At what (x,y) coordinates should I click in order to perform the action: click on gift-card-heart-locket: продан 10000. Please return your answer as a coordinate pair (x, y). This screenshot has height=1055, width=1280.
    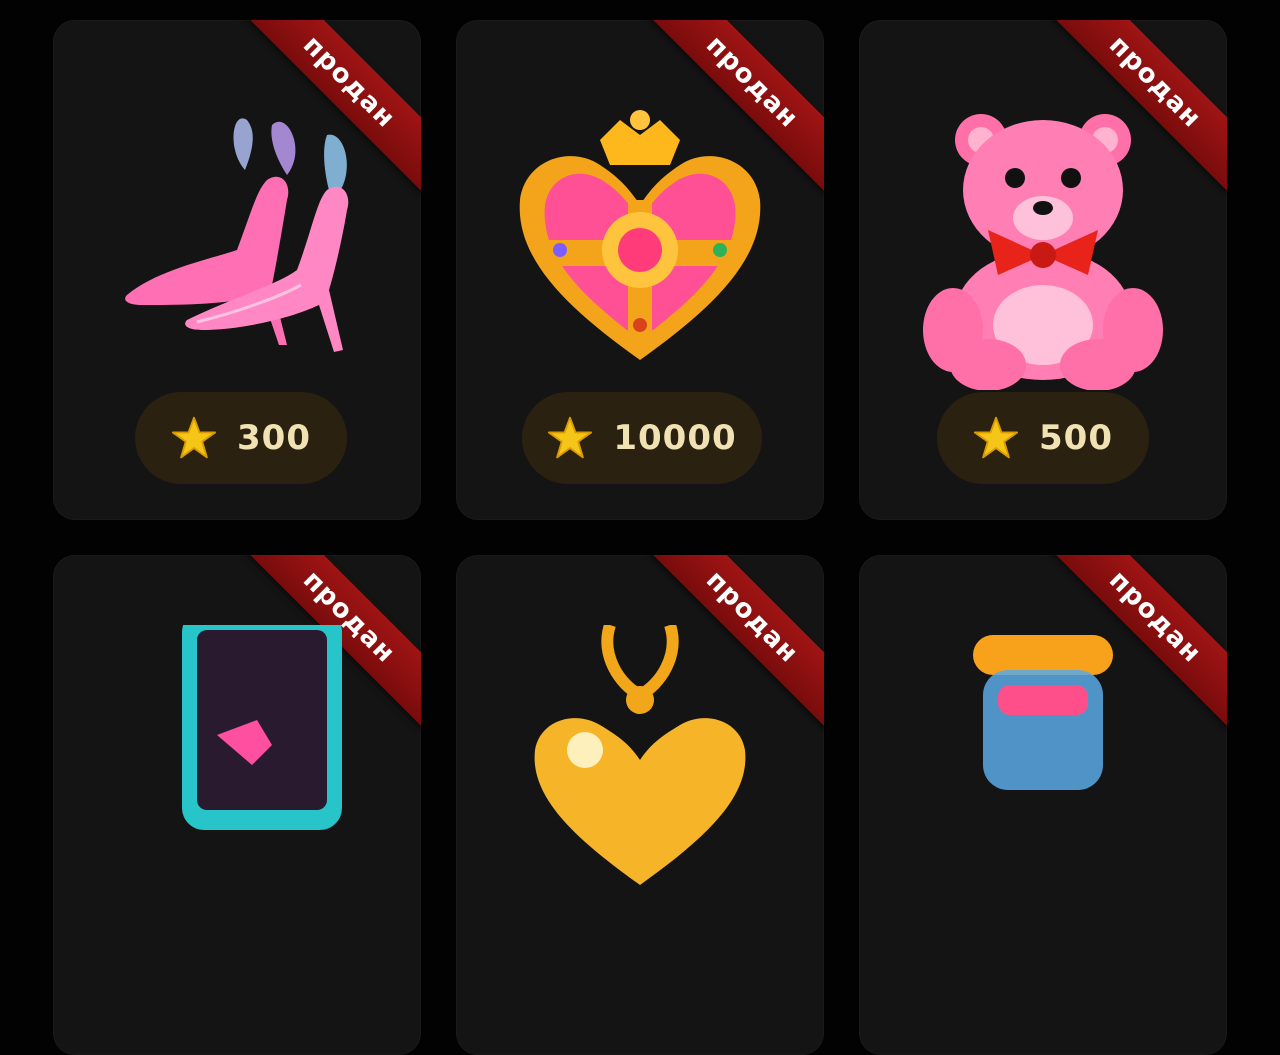
    Looking at the image, I should click on (640, 270).